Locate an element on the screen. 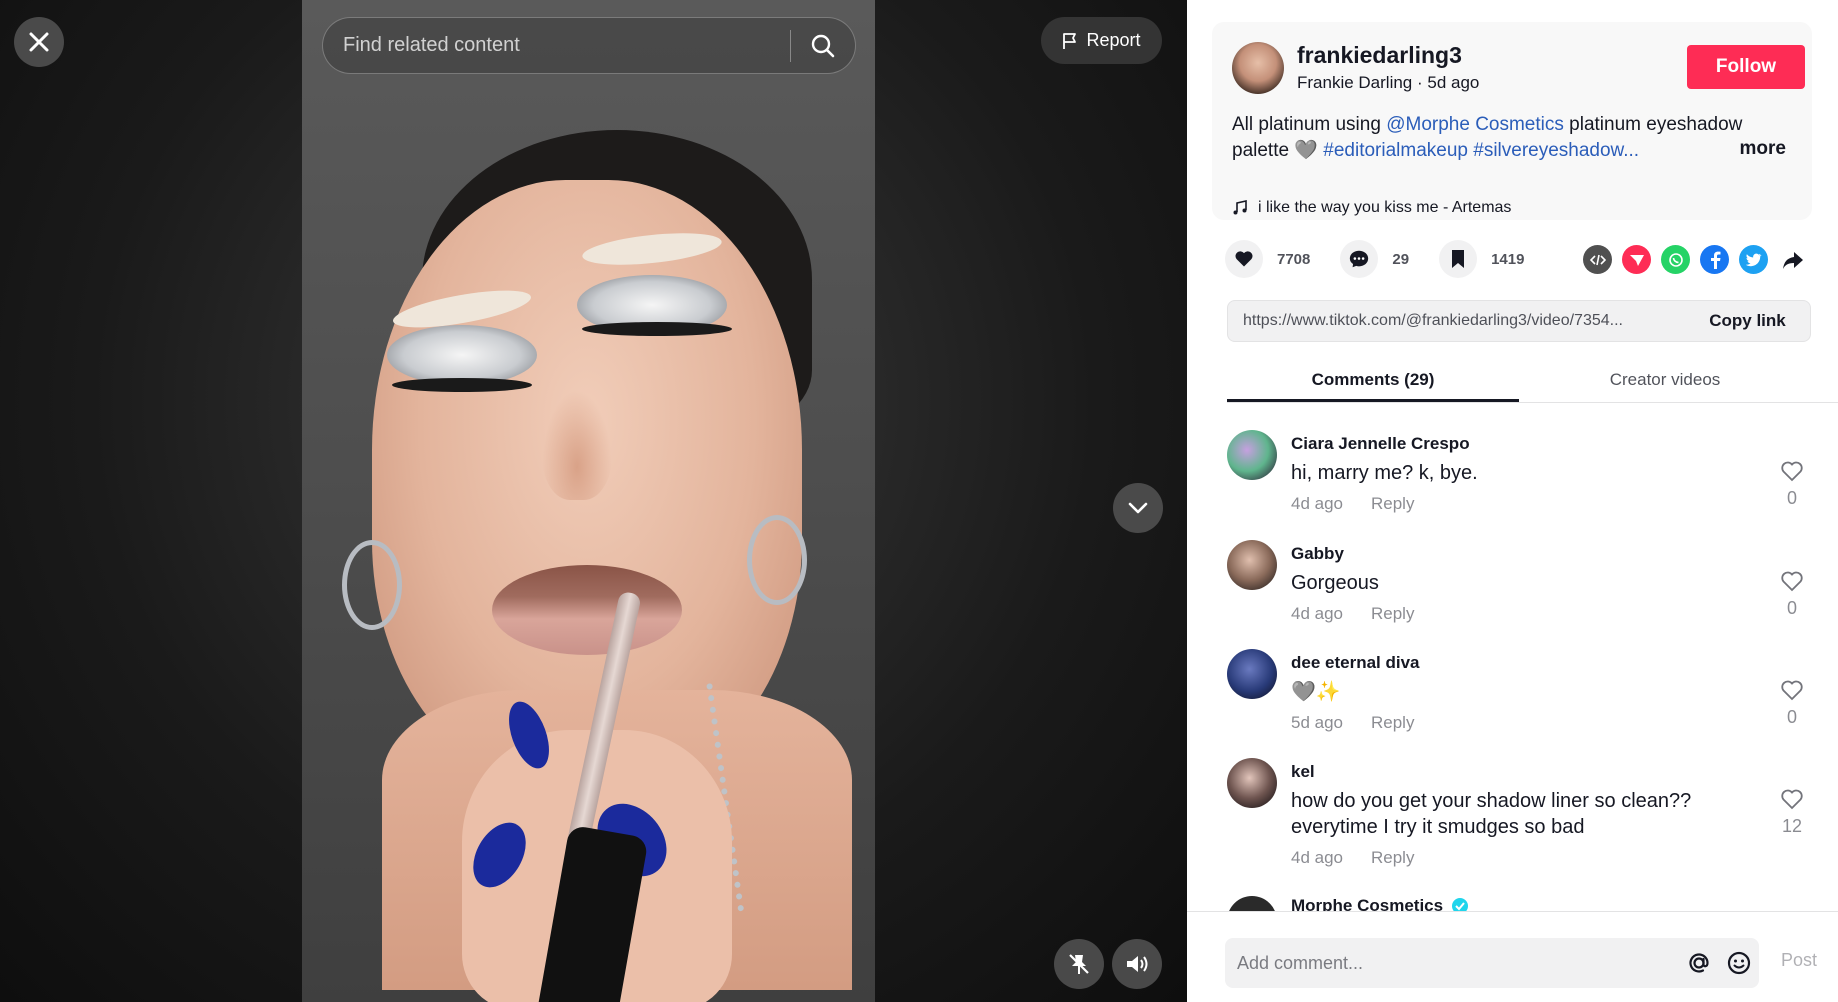 The width and height of the screenshot is (1838, 1002). comment-item: dee eternal diva 🩶✨ 5d ago Reply 0 is located at coordinates (1517, 684).